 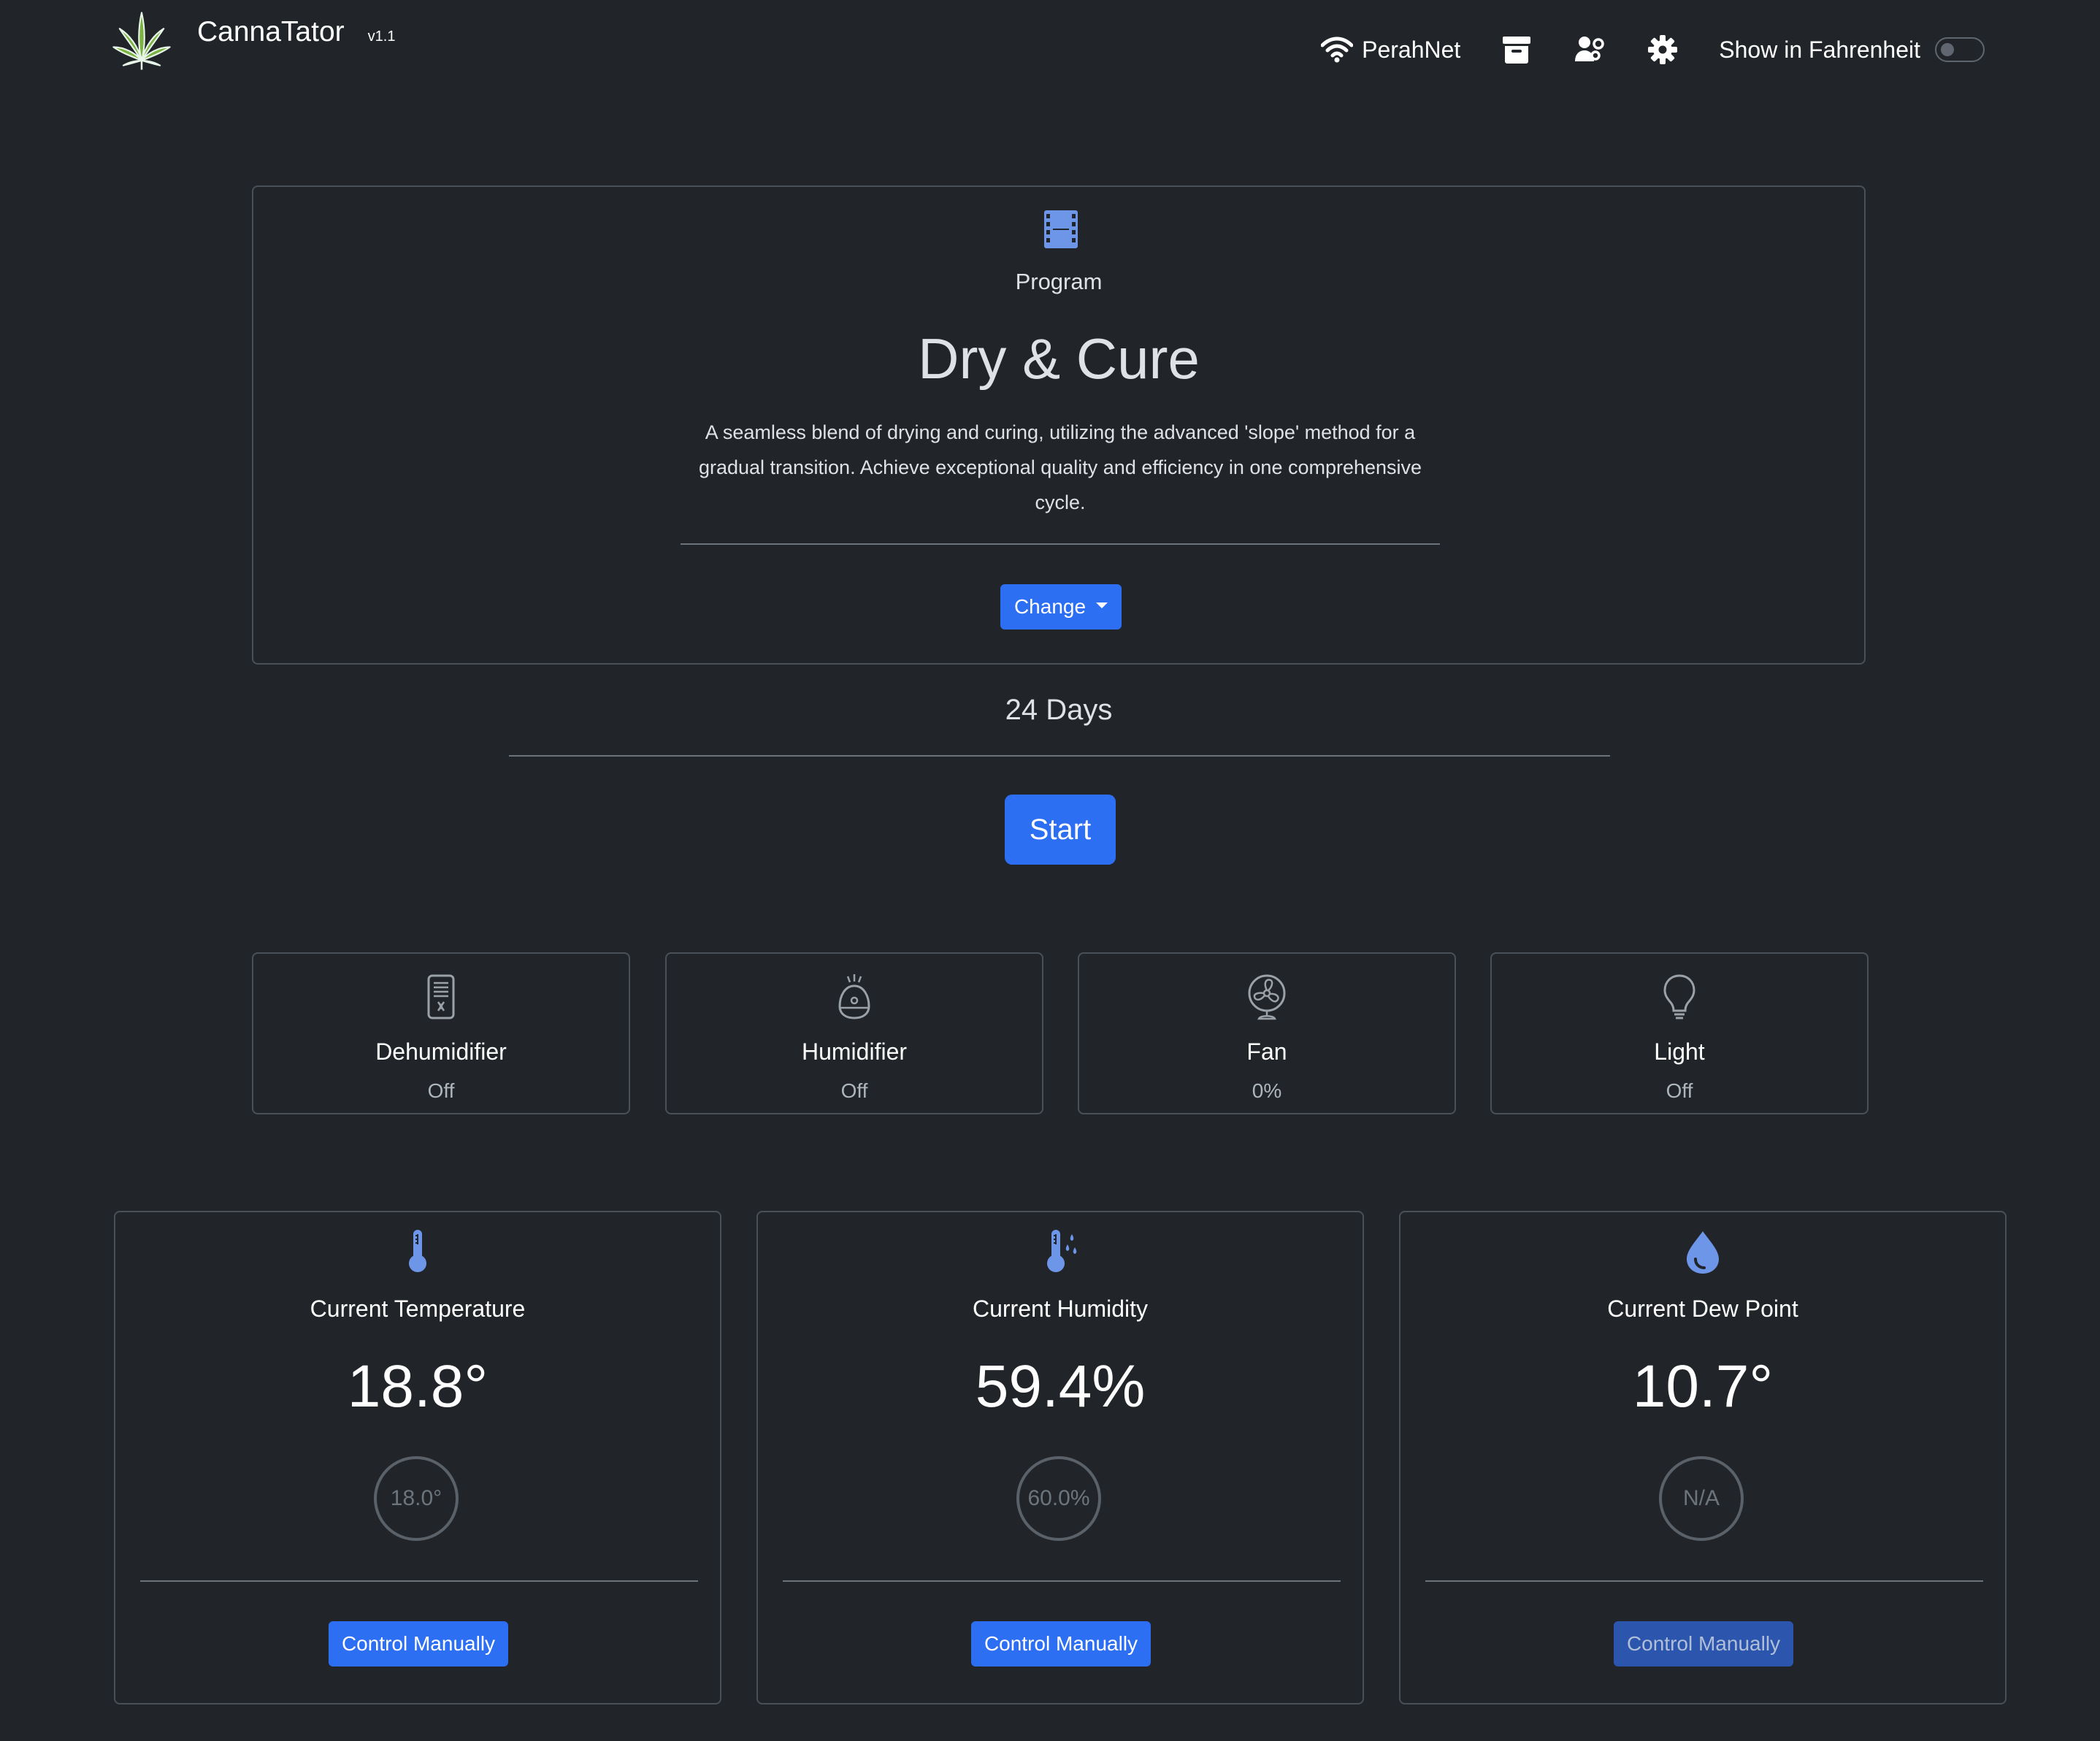 I want to click on device-card-dehumidifier: Dehumidifier Off, so click(x=441, y=1033).